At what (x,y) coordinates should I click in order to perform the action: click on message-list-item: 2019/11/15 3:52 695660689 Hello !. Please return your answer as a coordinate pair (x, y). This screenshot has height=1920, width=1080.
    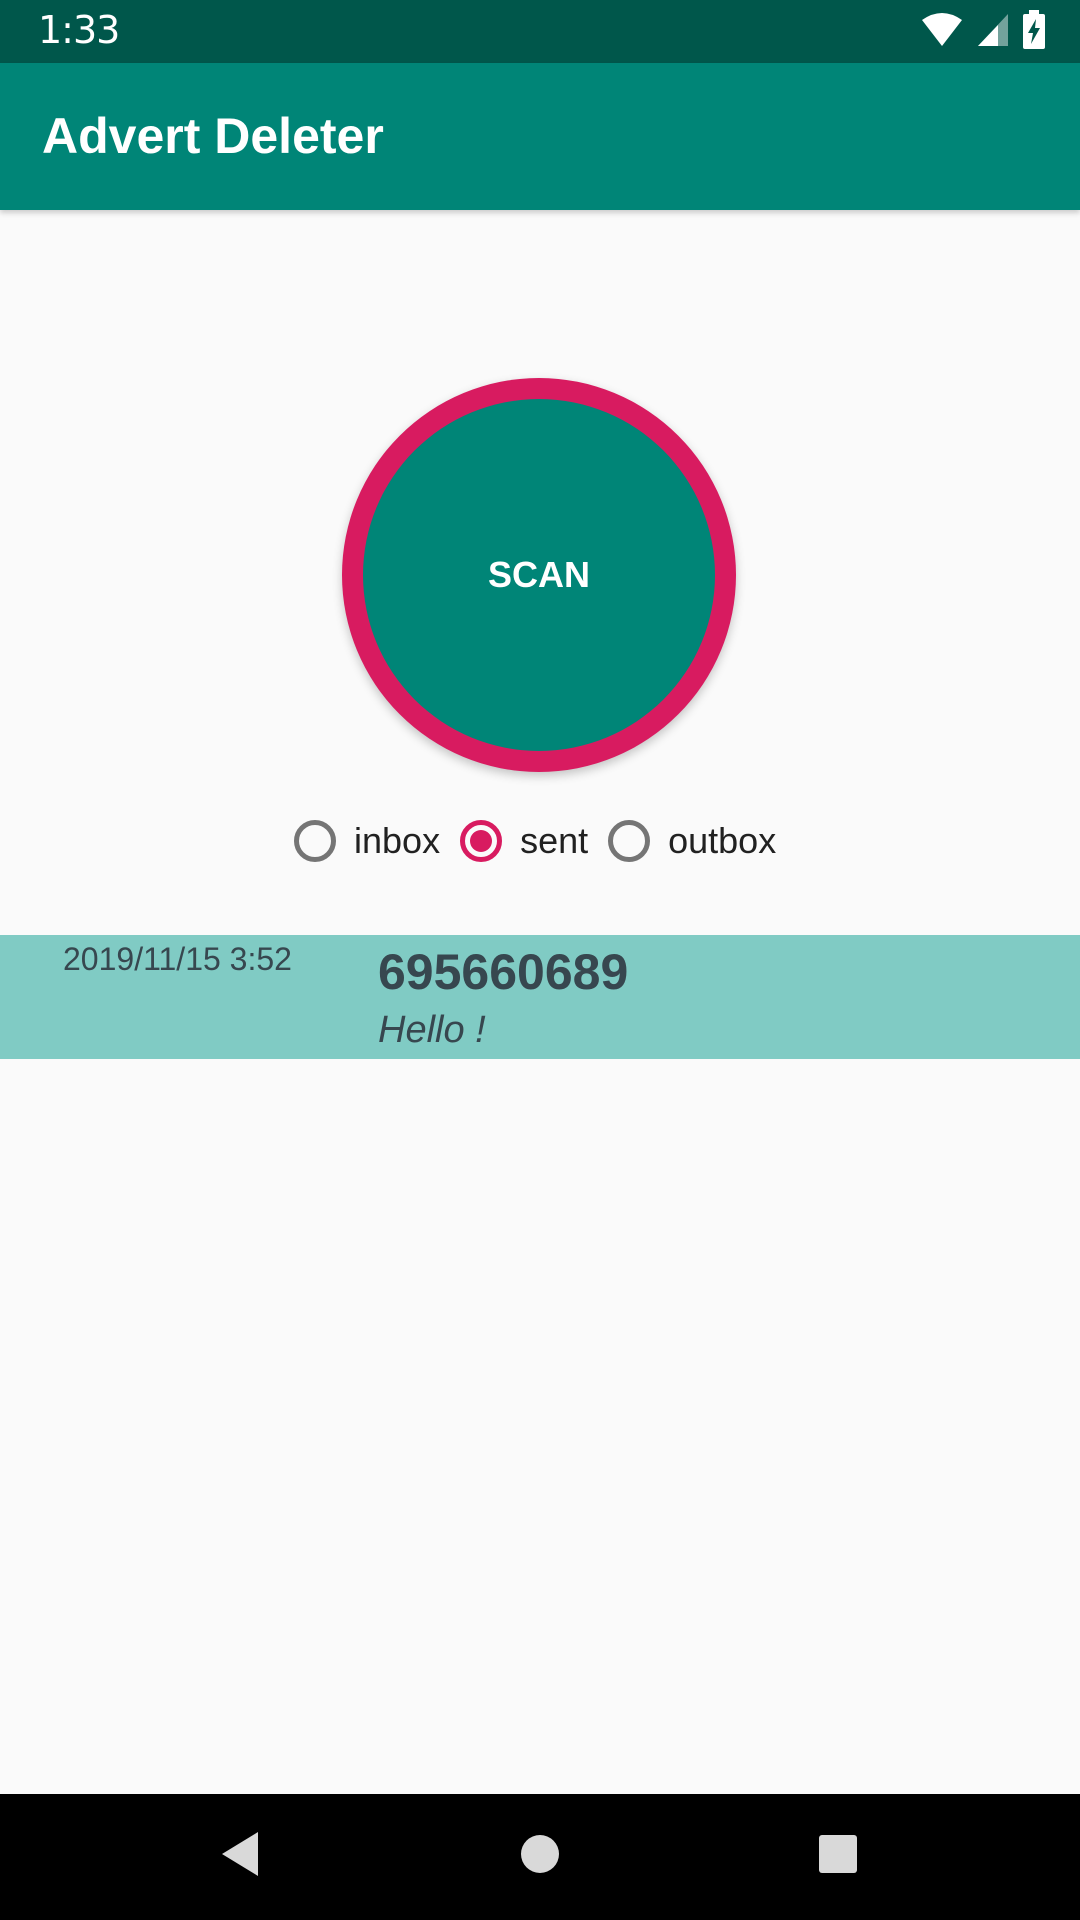
    Looking at the image, I should click on (540, 997).